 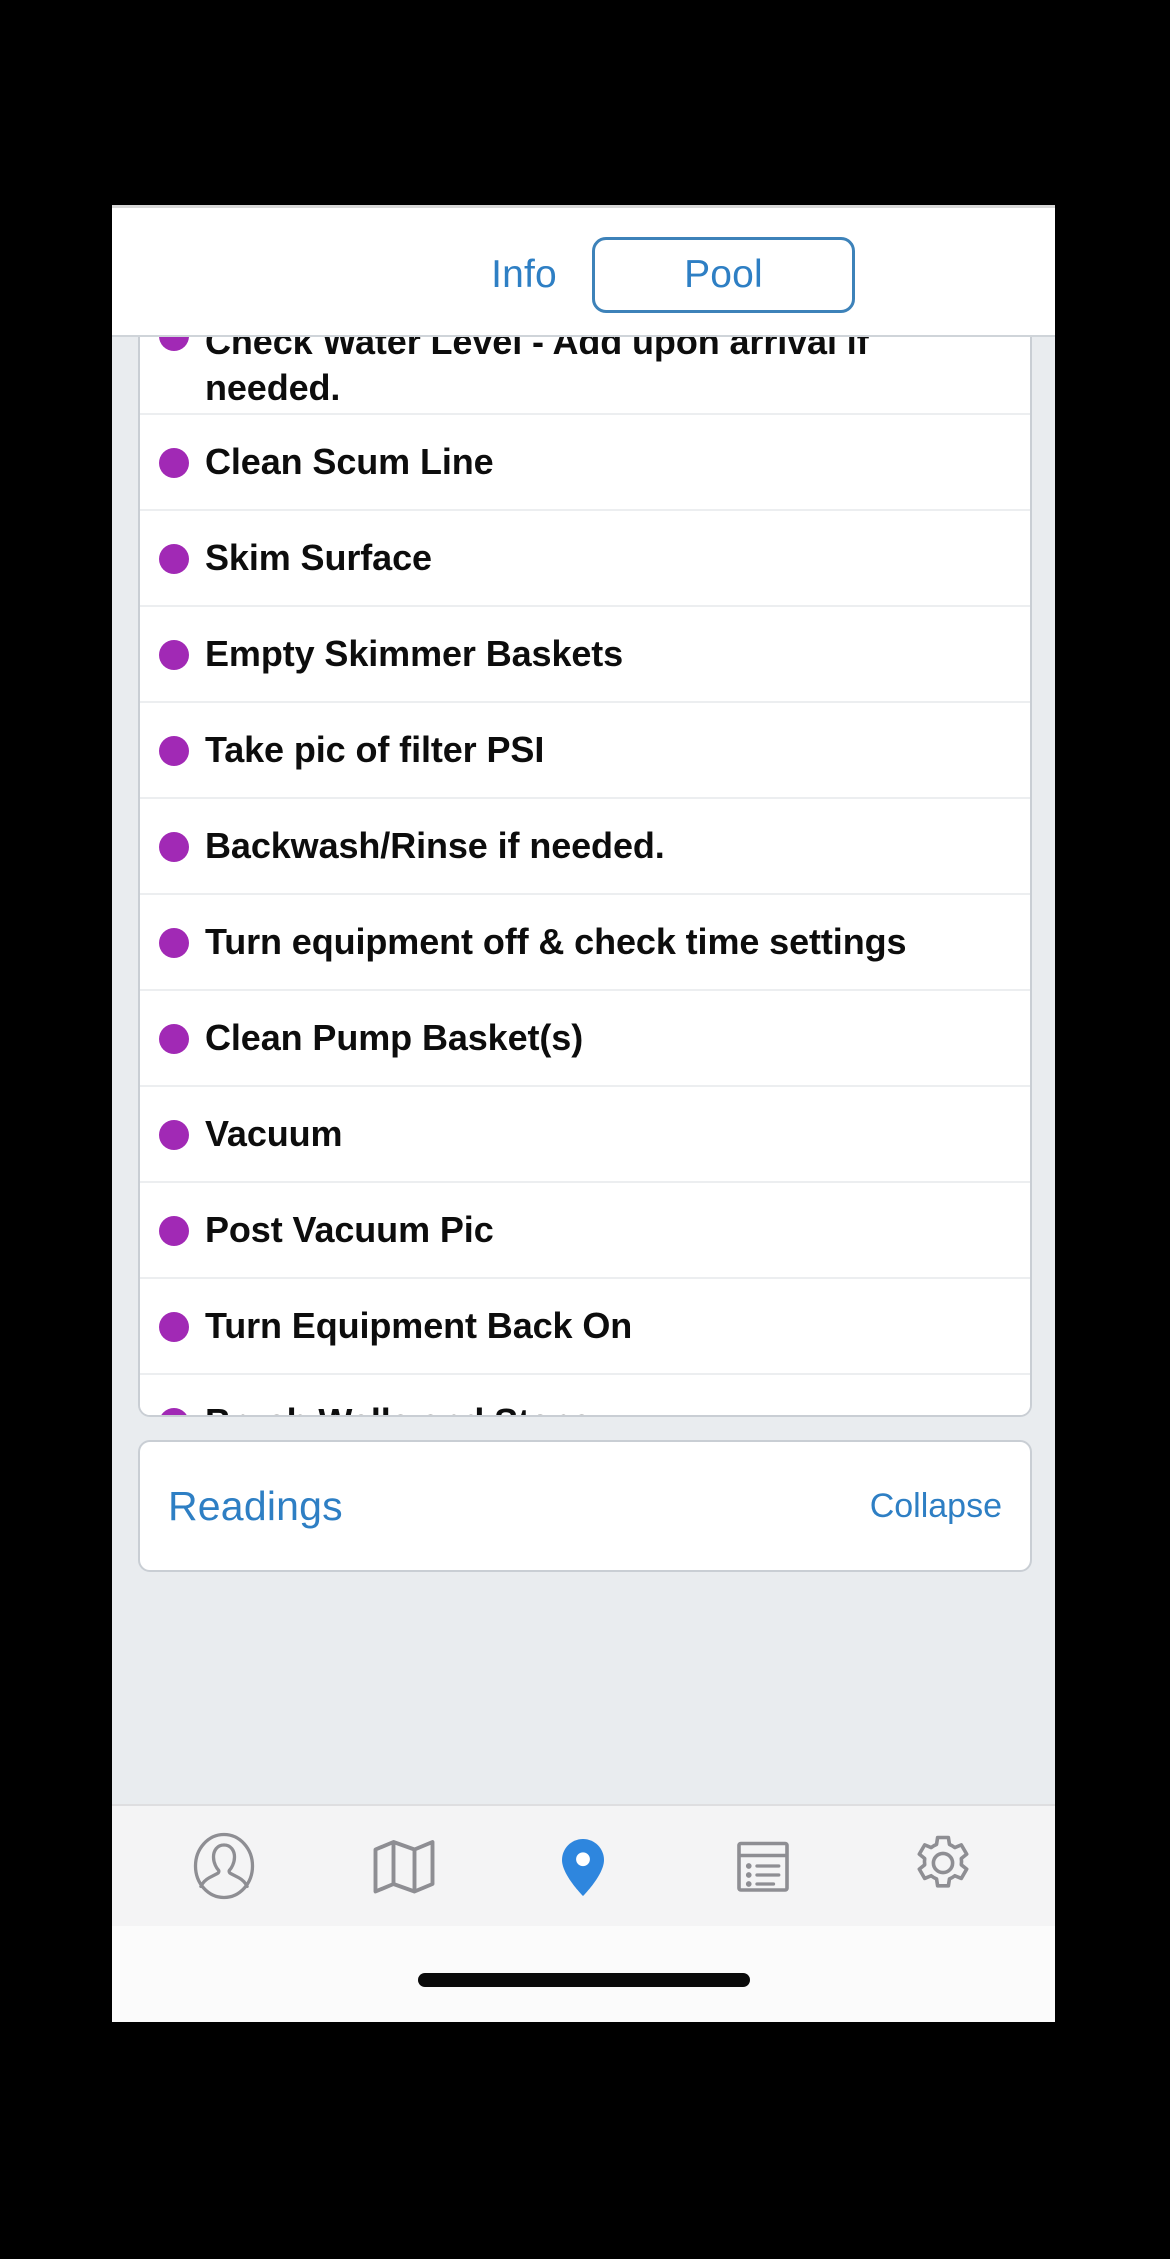 I want to click on table-row: Turn equipment off & check time settings, so click(x=585, y=943).